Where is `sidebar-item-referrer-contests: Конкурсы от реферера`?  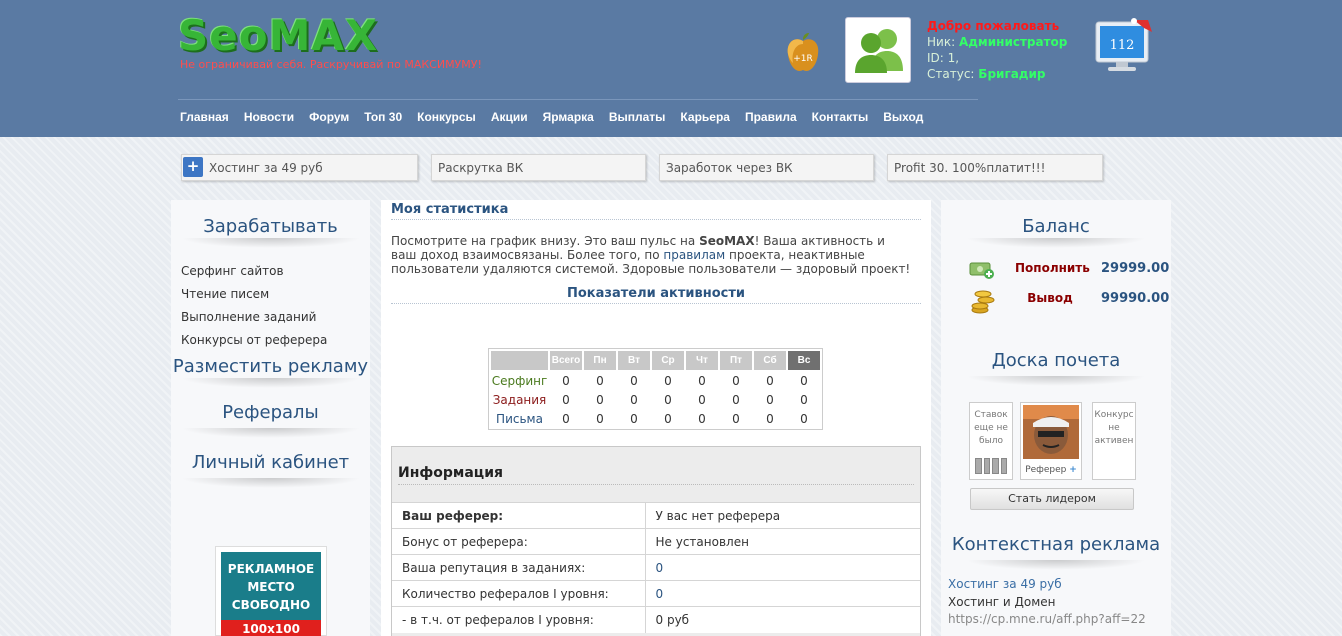
sidebar-item-referrer-contests: Конкурсы от реферера is located at coordinates (270, 340).